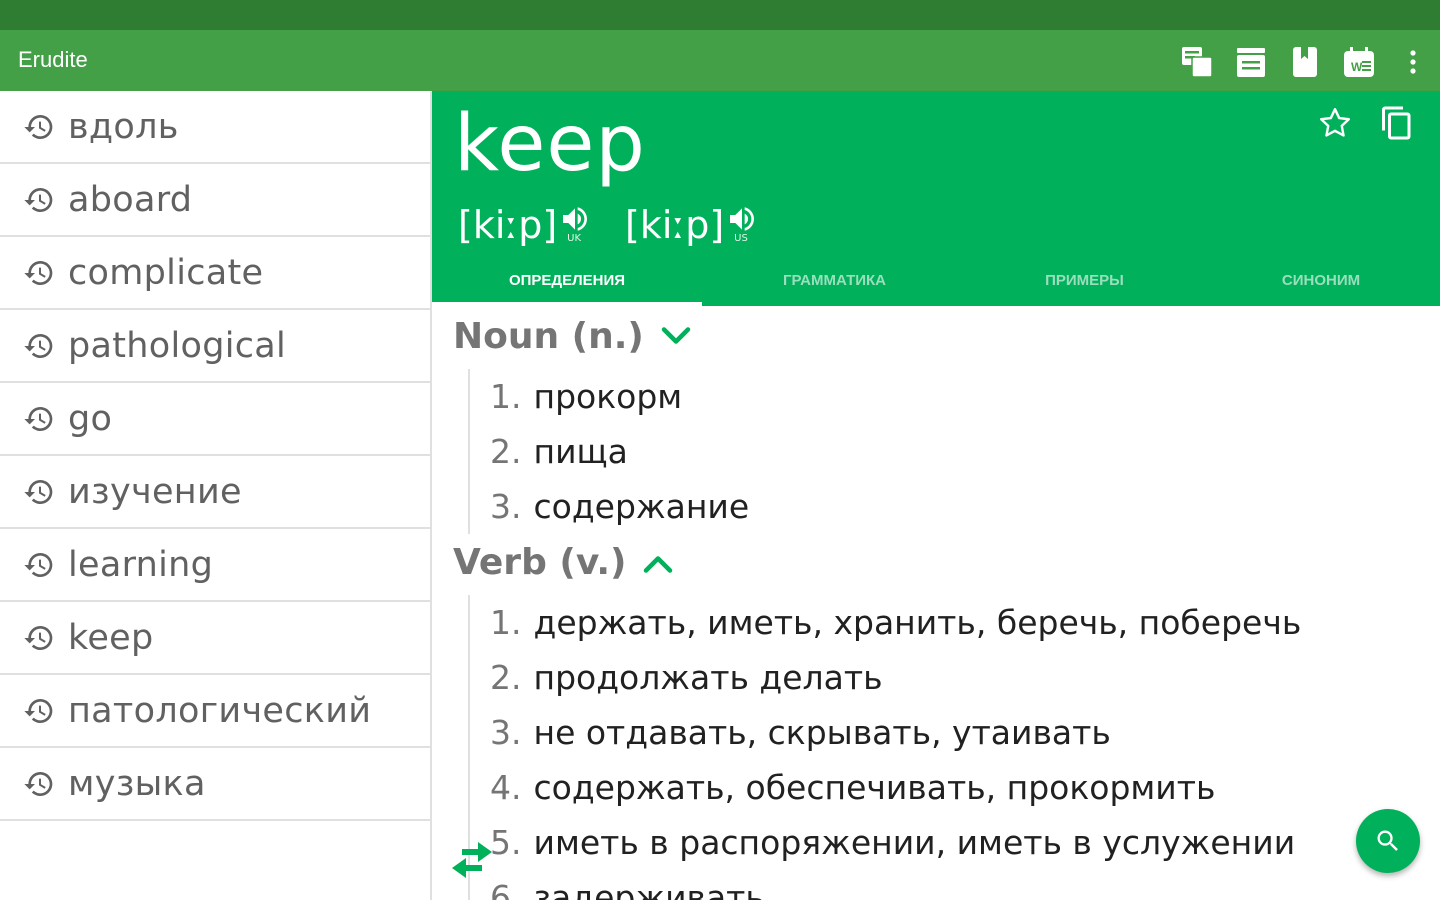 This screenshot has height=900, width=1440. Describe the element at coordinates (550, 144) in the screenshot. I see `headword: keep` at that location.